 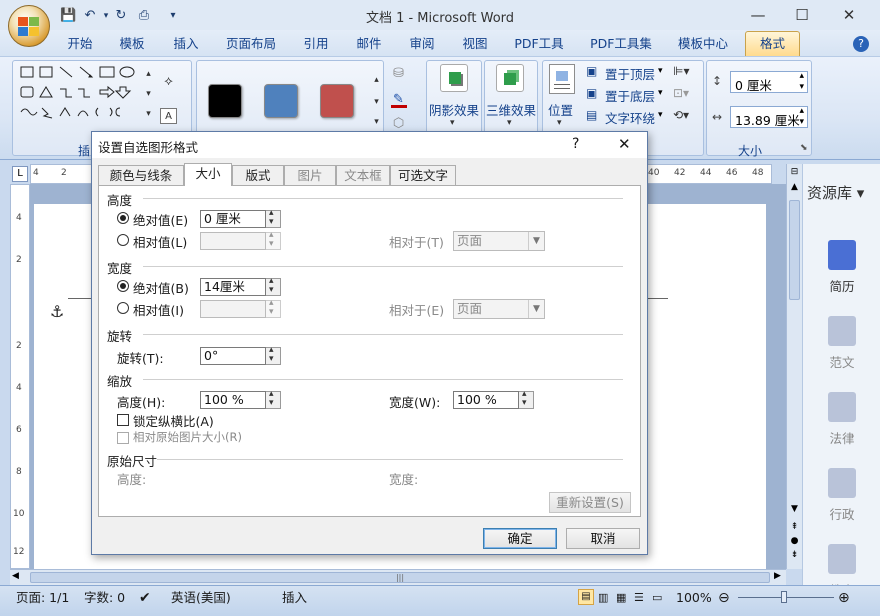 I want to click on dialog-help-icon: ?, so click(x=575, y=144).